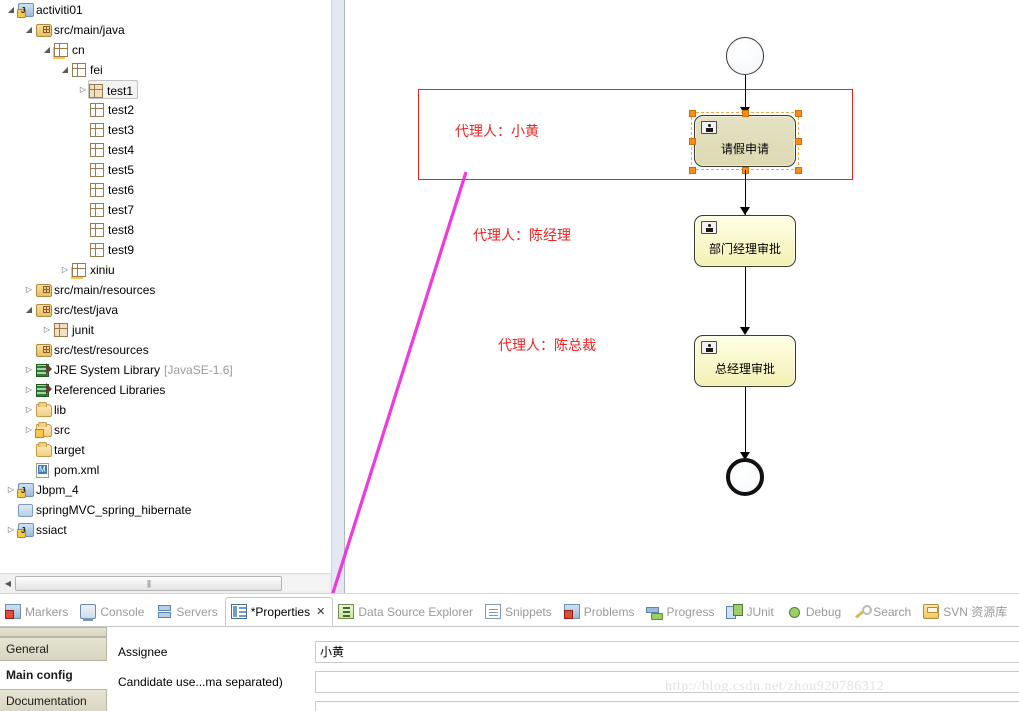 The image size is (1019, 711). I want to click on view-tab-label: Data Source Explorer, so click(416, 611).